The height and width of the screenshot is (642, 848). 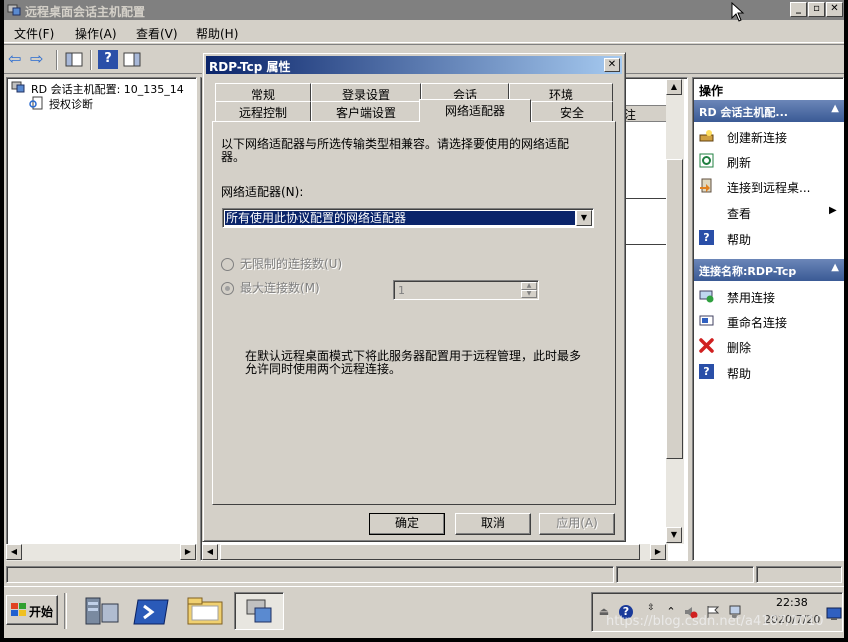 I want to click on explorer-folder-icon, so click(x=206, y=611).